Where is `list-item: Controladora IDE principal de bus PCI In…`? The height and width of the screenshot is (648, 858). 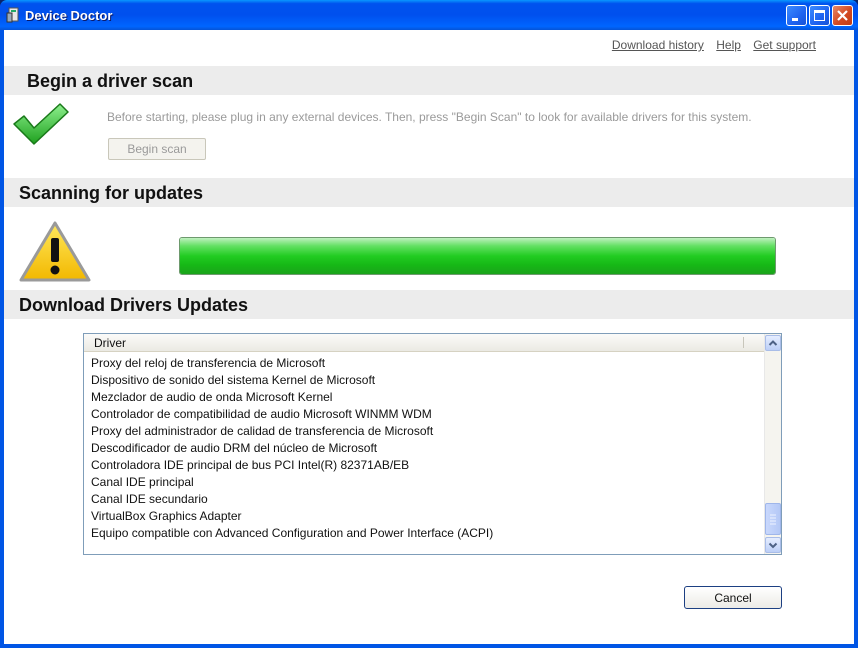
list-item: Controladora IDE principal de bus PCI In… is located at coordinates (292, 465).